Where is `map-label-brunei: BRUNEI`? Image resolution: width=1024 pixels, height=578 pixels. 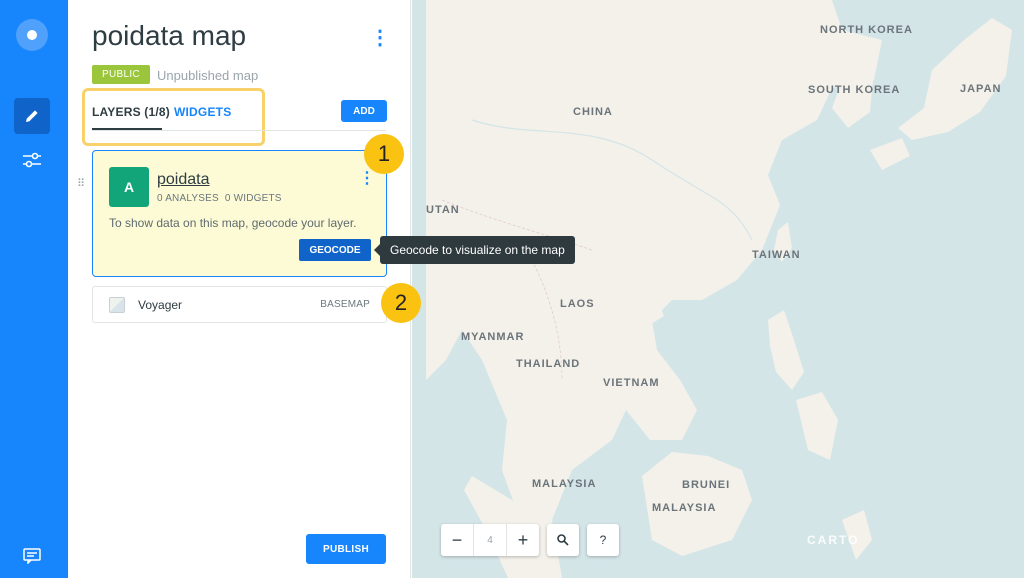
map-label-brunei: BRUNEI is located at coordinates (706, 485).